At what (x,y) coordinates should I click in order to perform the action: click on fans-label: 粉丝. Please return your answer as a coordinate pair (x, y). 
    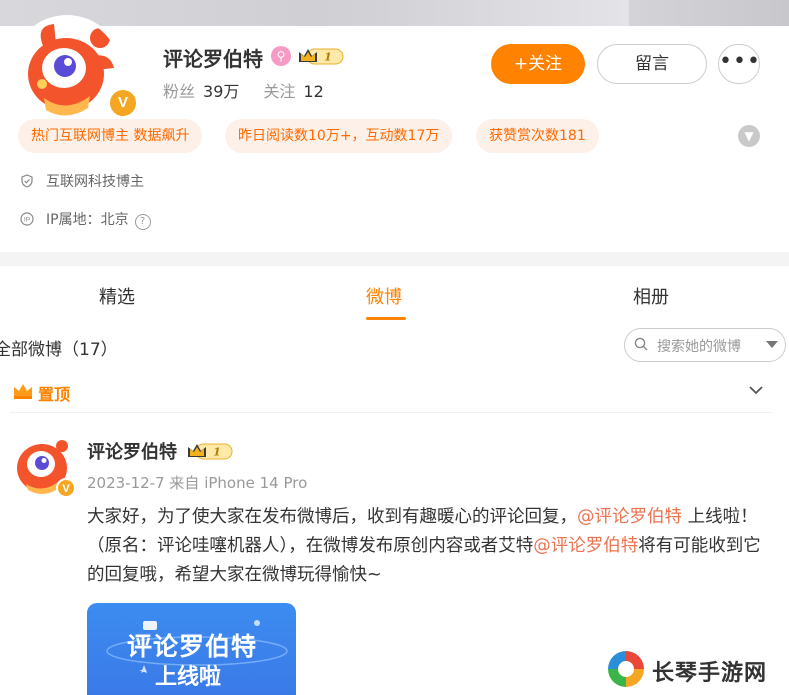
    Looking at the image, I should click on (179, 91).